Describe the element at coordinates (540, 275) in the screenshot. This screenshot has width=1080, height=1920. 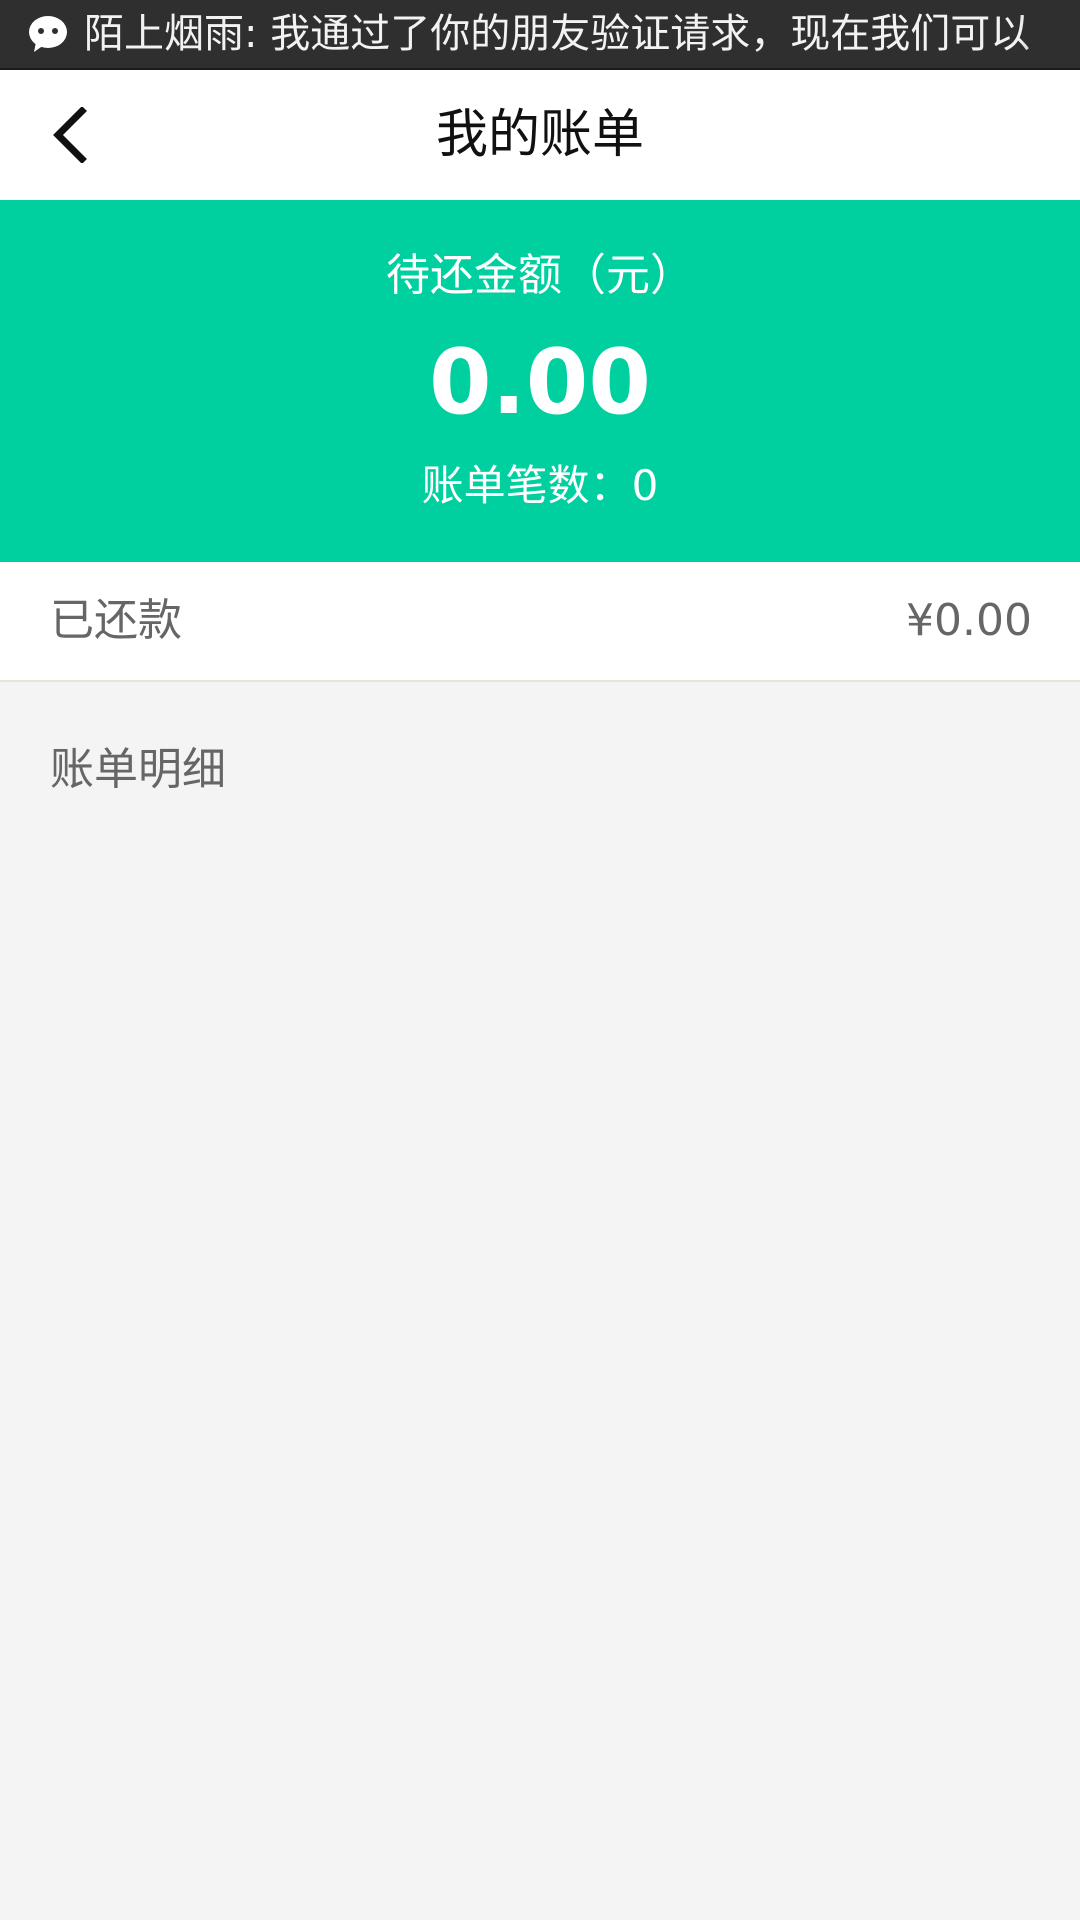
I see `pending-amount-label: 待还金额（元）` at that location.